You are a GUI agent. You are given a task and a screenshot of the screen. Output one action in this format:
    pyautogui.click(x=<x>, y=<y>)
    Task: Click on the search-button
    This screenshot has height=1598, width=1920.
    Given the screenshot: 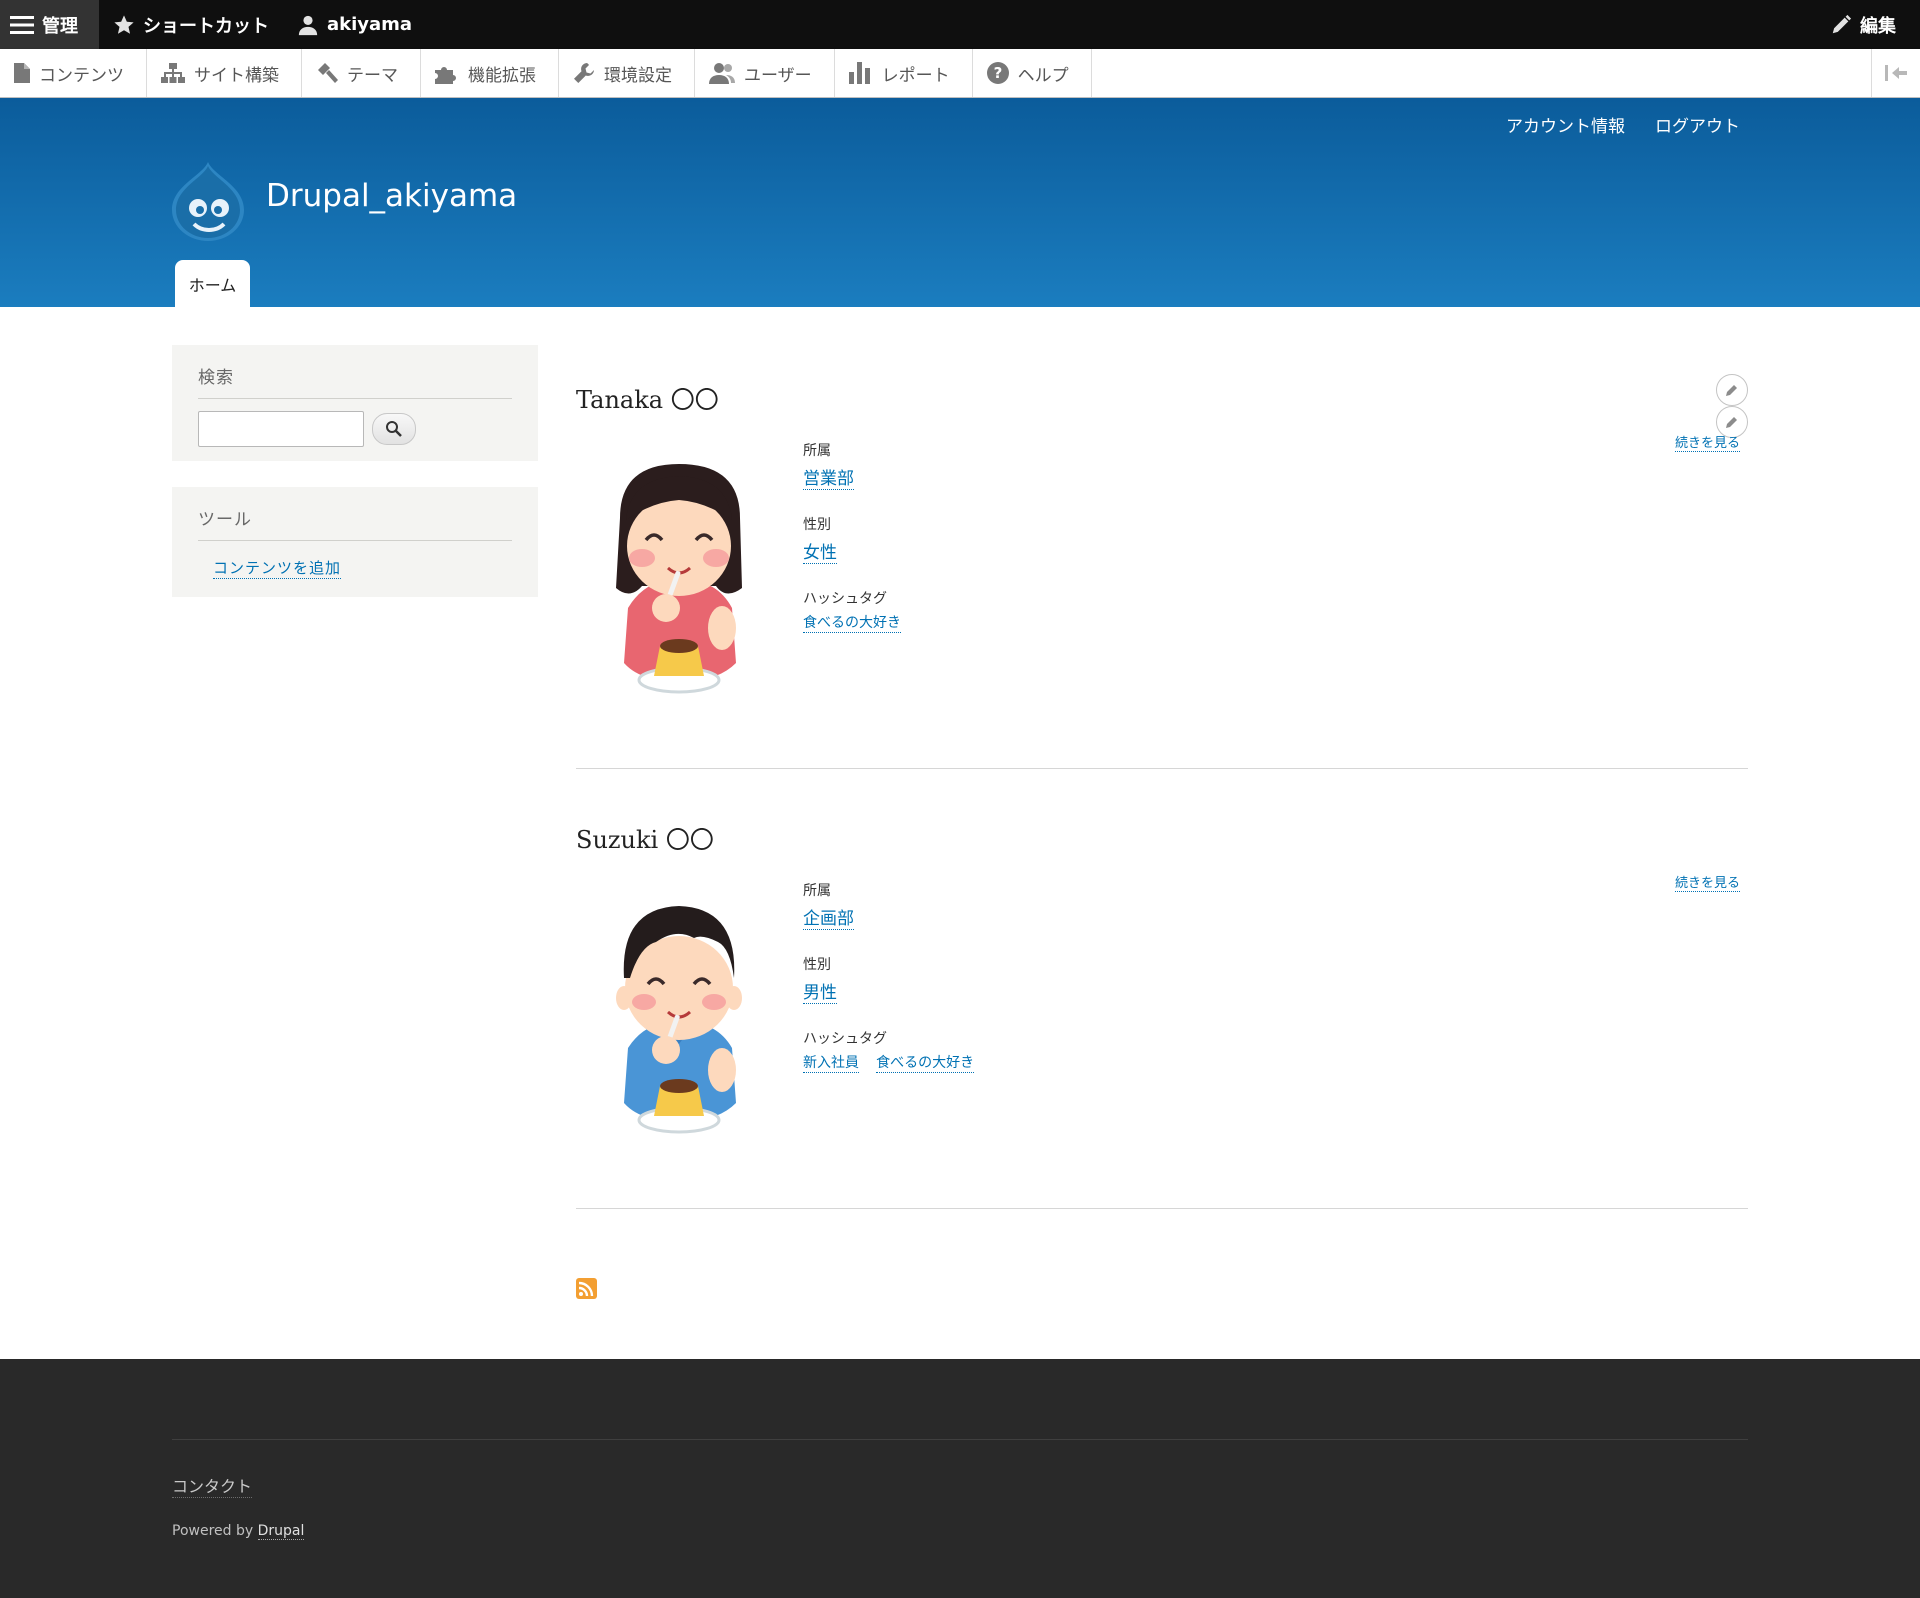 What is the action you would take?
    pyautogui.click(x=394, y=429)
    